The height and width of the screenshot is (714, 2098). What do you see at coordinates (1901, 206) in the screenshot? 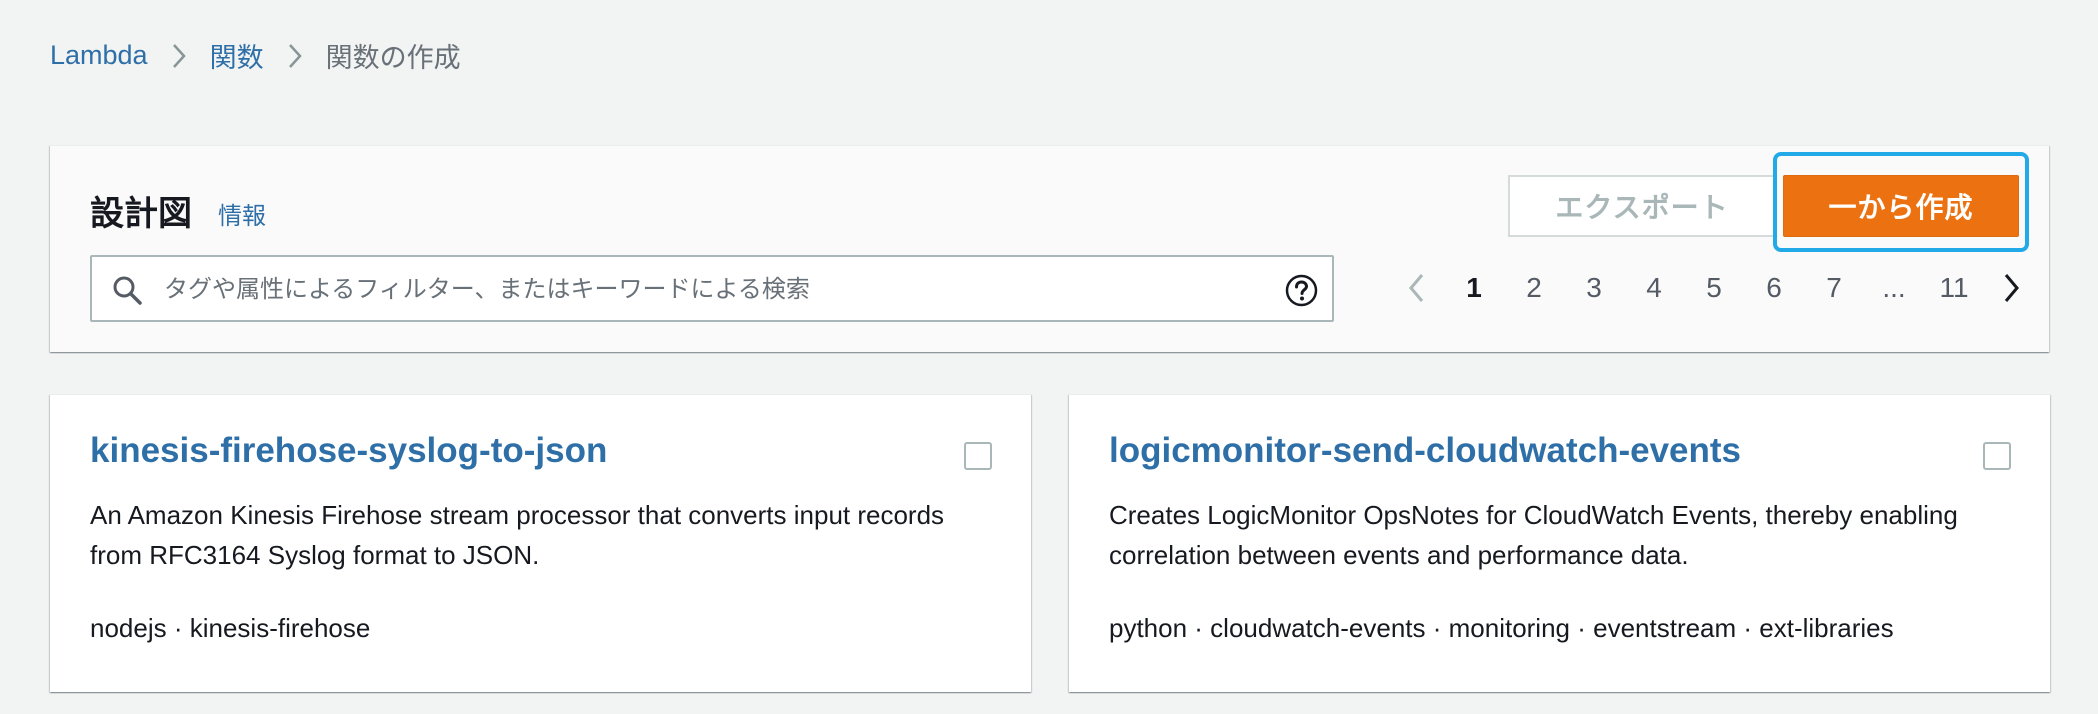
I see `author-from-scratch-button: 一から作成` at bounding box center [1901, 206].